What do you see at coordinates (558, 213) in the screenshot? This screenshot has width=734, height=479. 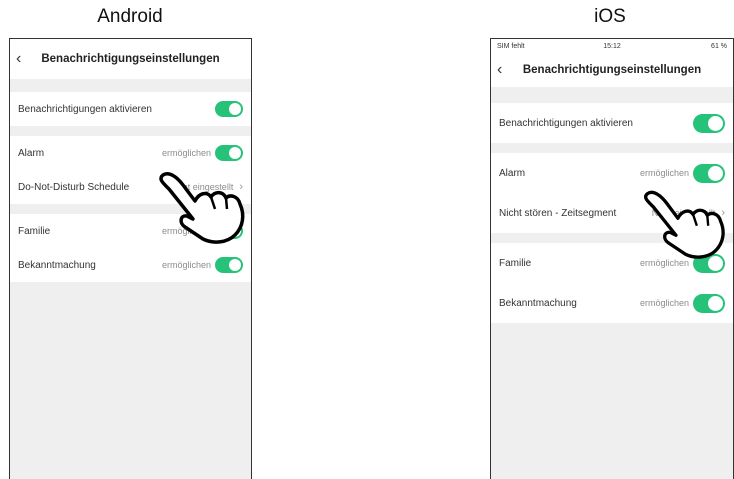 I see `setting-label: Nicht stören - Zeitsegment` at bounding box center [558, 213].